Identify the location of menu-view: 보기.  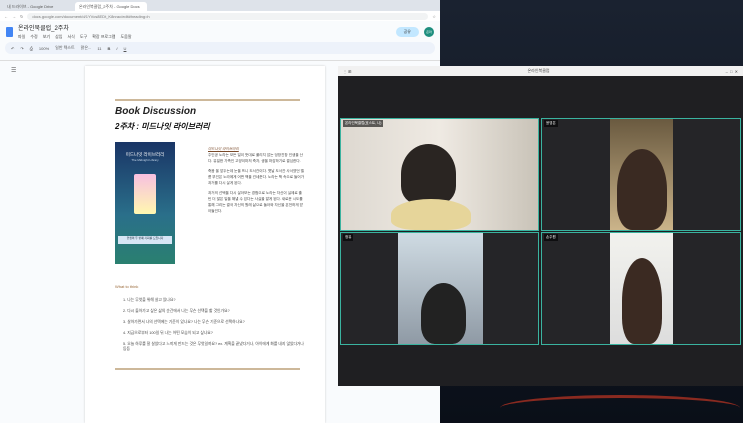
(46, 37).